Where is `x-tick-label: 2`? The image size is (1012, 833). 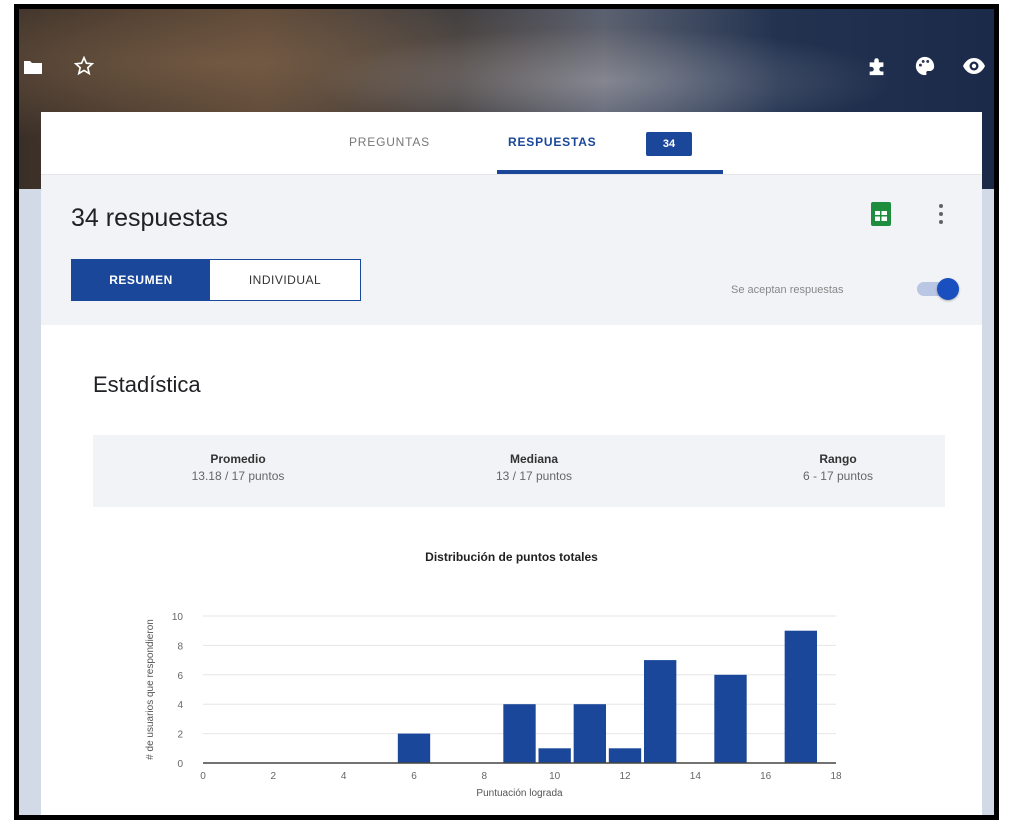 x-tick-label: 2 is located at coordinates (274, 776).